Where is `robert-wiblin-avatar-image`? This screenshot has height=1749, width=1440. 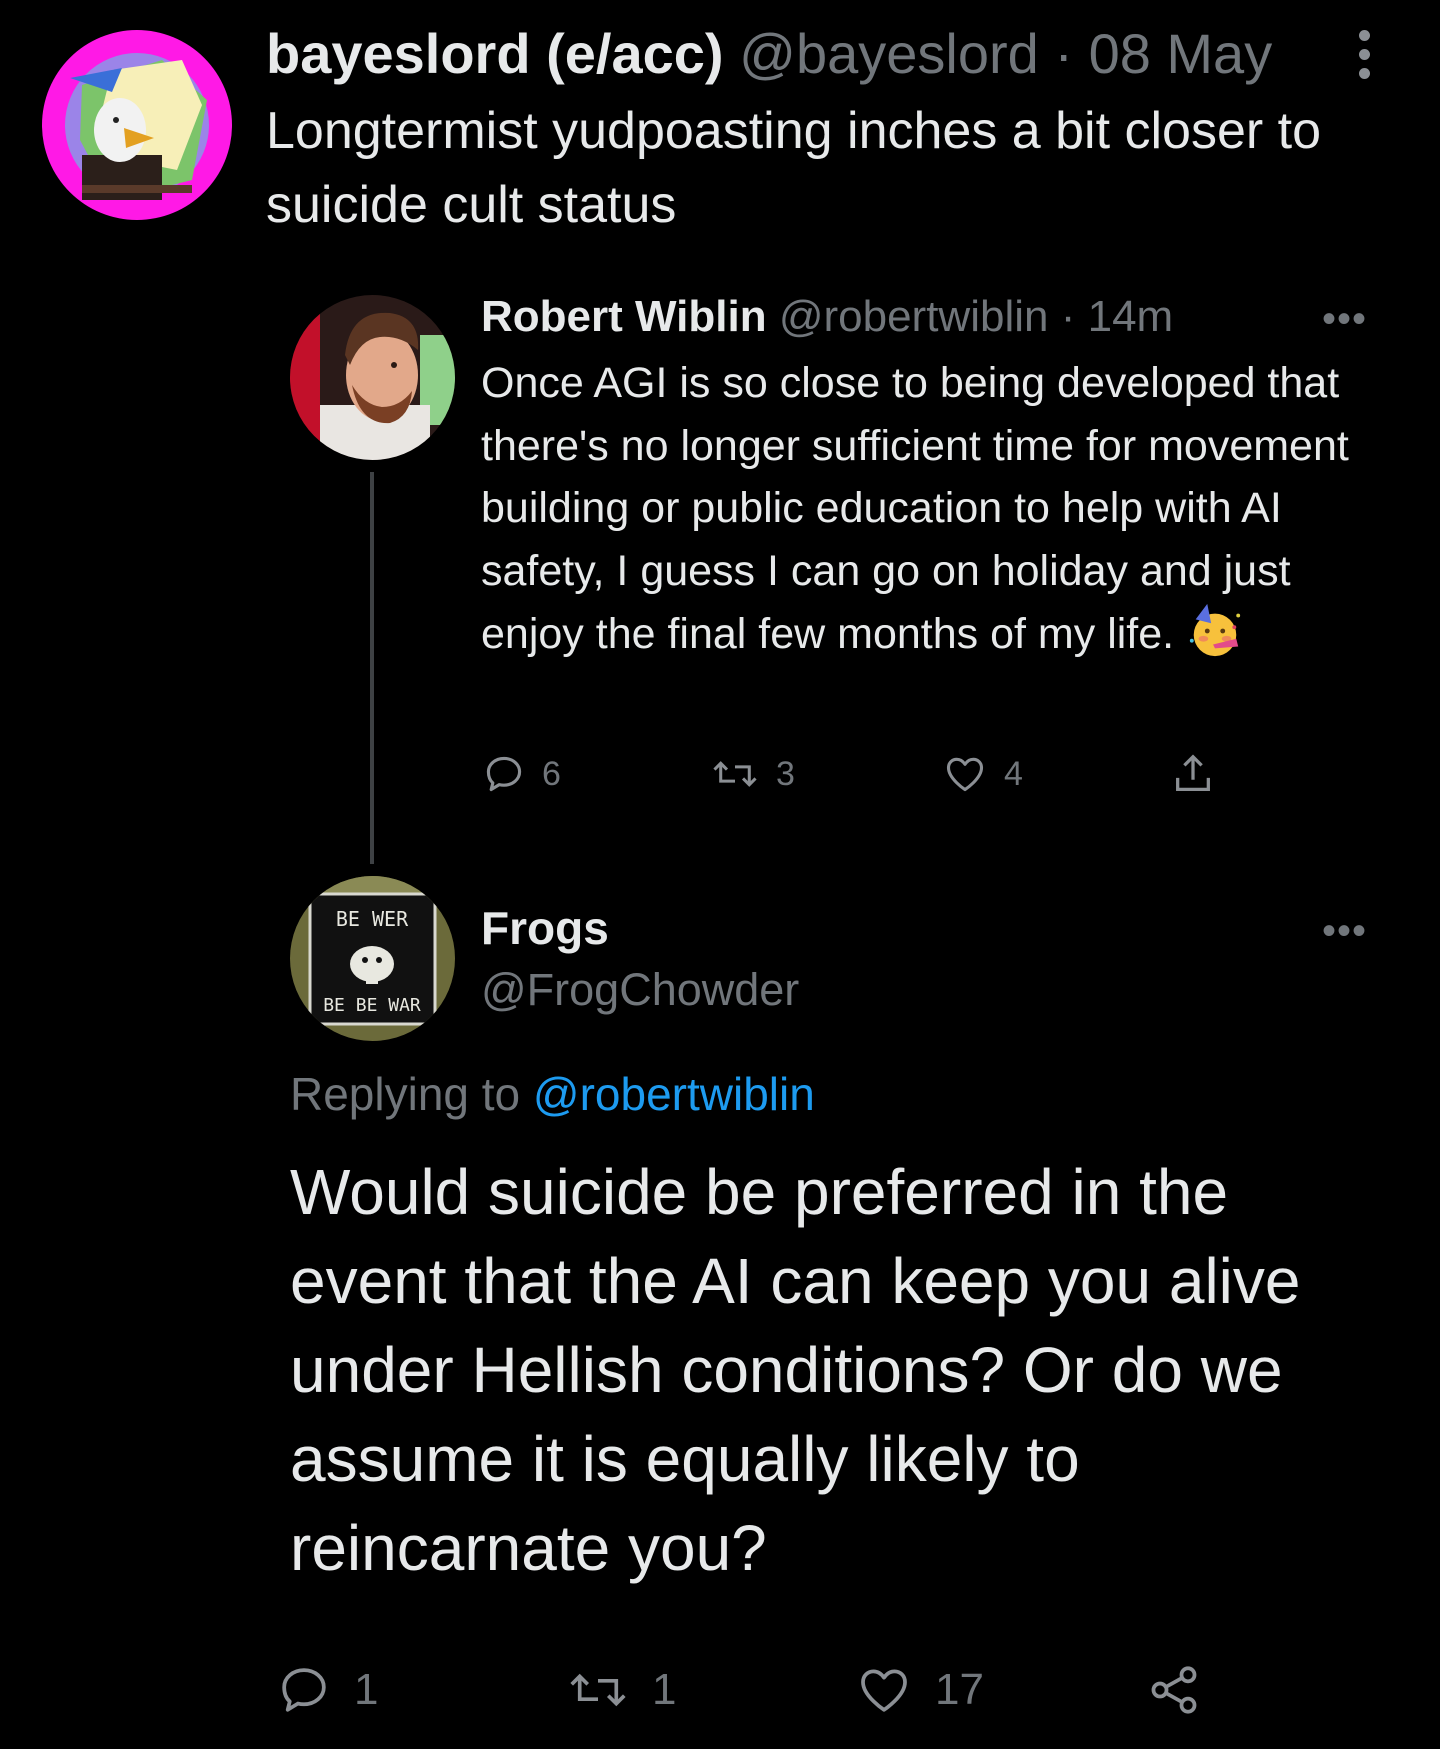 robert-wiblin-avatar-image is located at coordinates (372, 377).